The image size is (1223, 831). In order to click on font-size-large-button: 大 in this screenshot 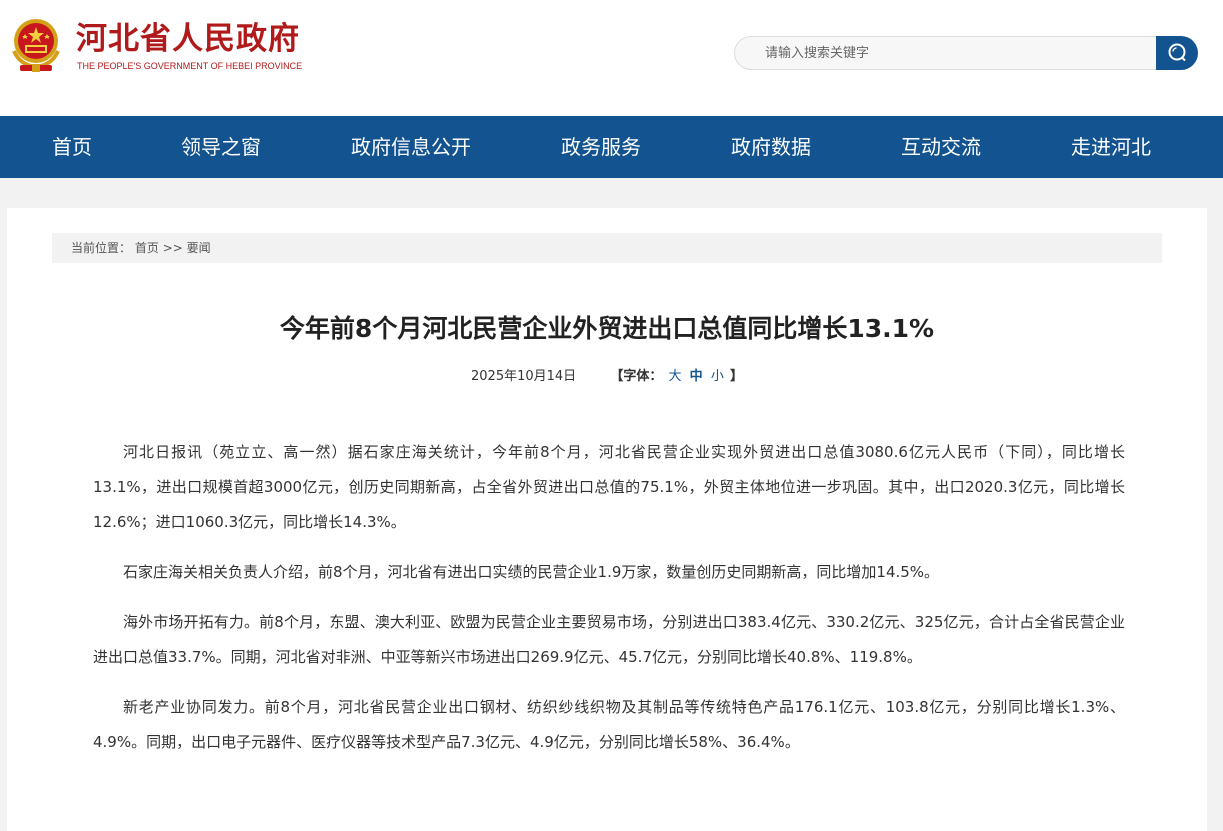, I will do `click(675, 376)`.